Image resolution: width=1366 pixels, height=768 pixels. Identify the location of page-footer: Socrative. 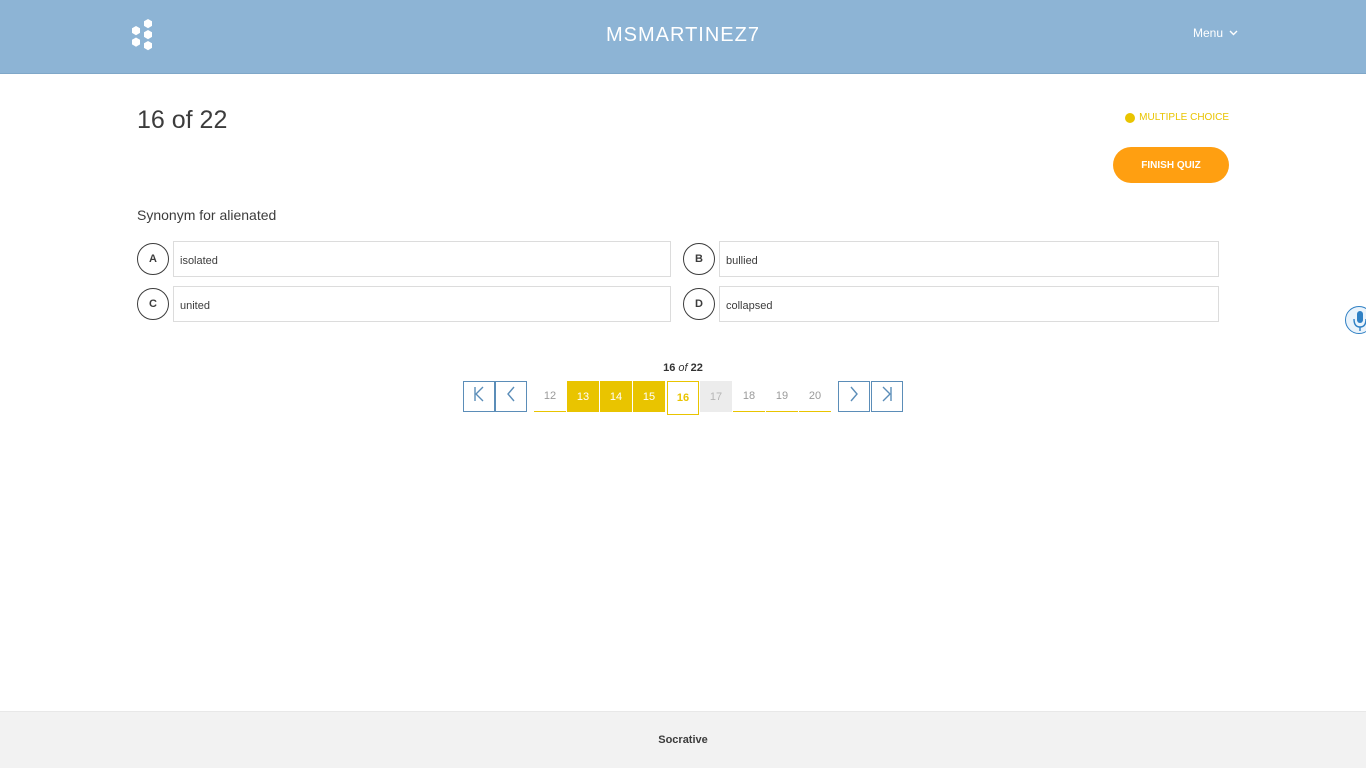
(683, 739).